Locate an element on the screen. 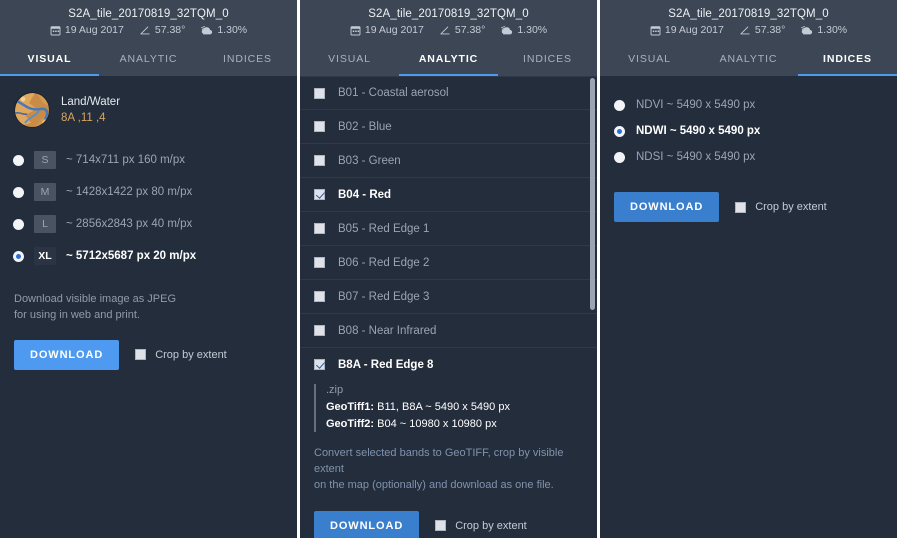 Image resolution: width=900 pixels, height=538 pixels. crop-by-extent-label: Crop by extent is located at coordinates (791, 207).